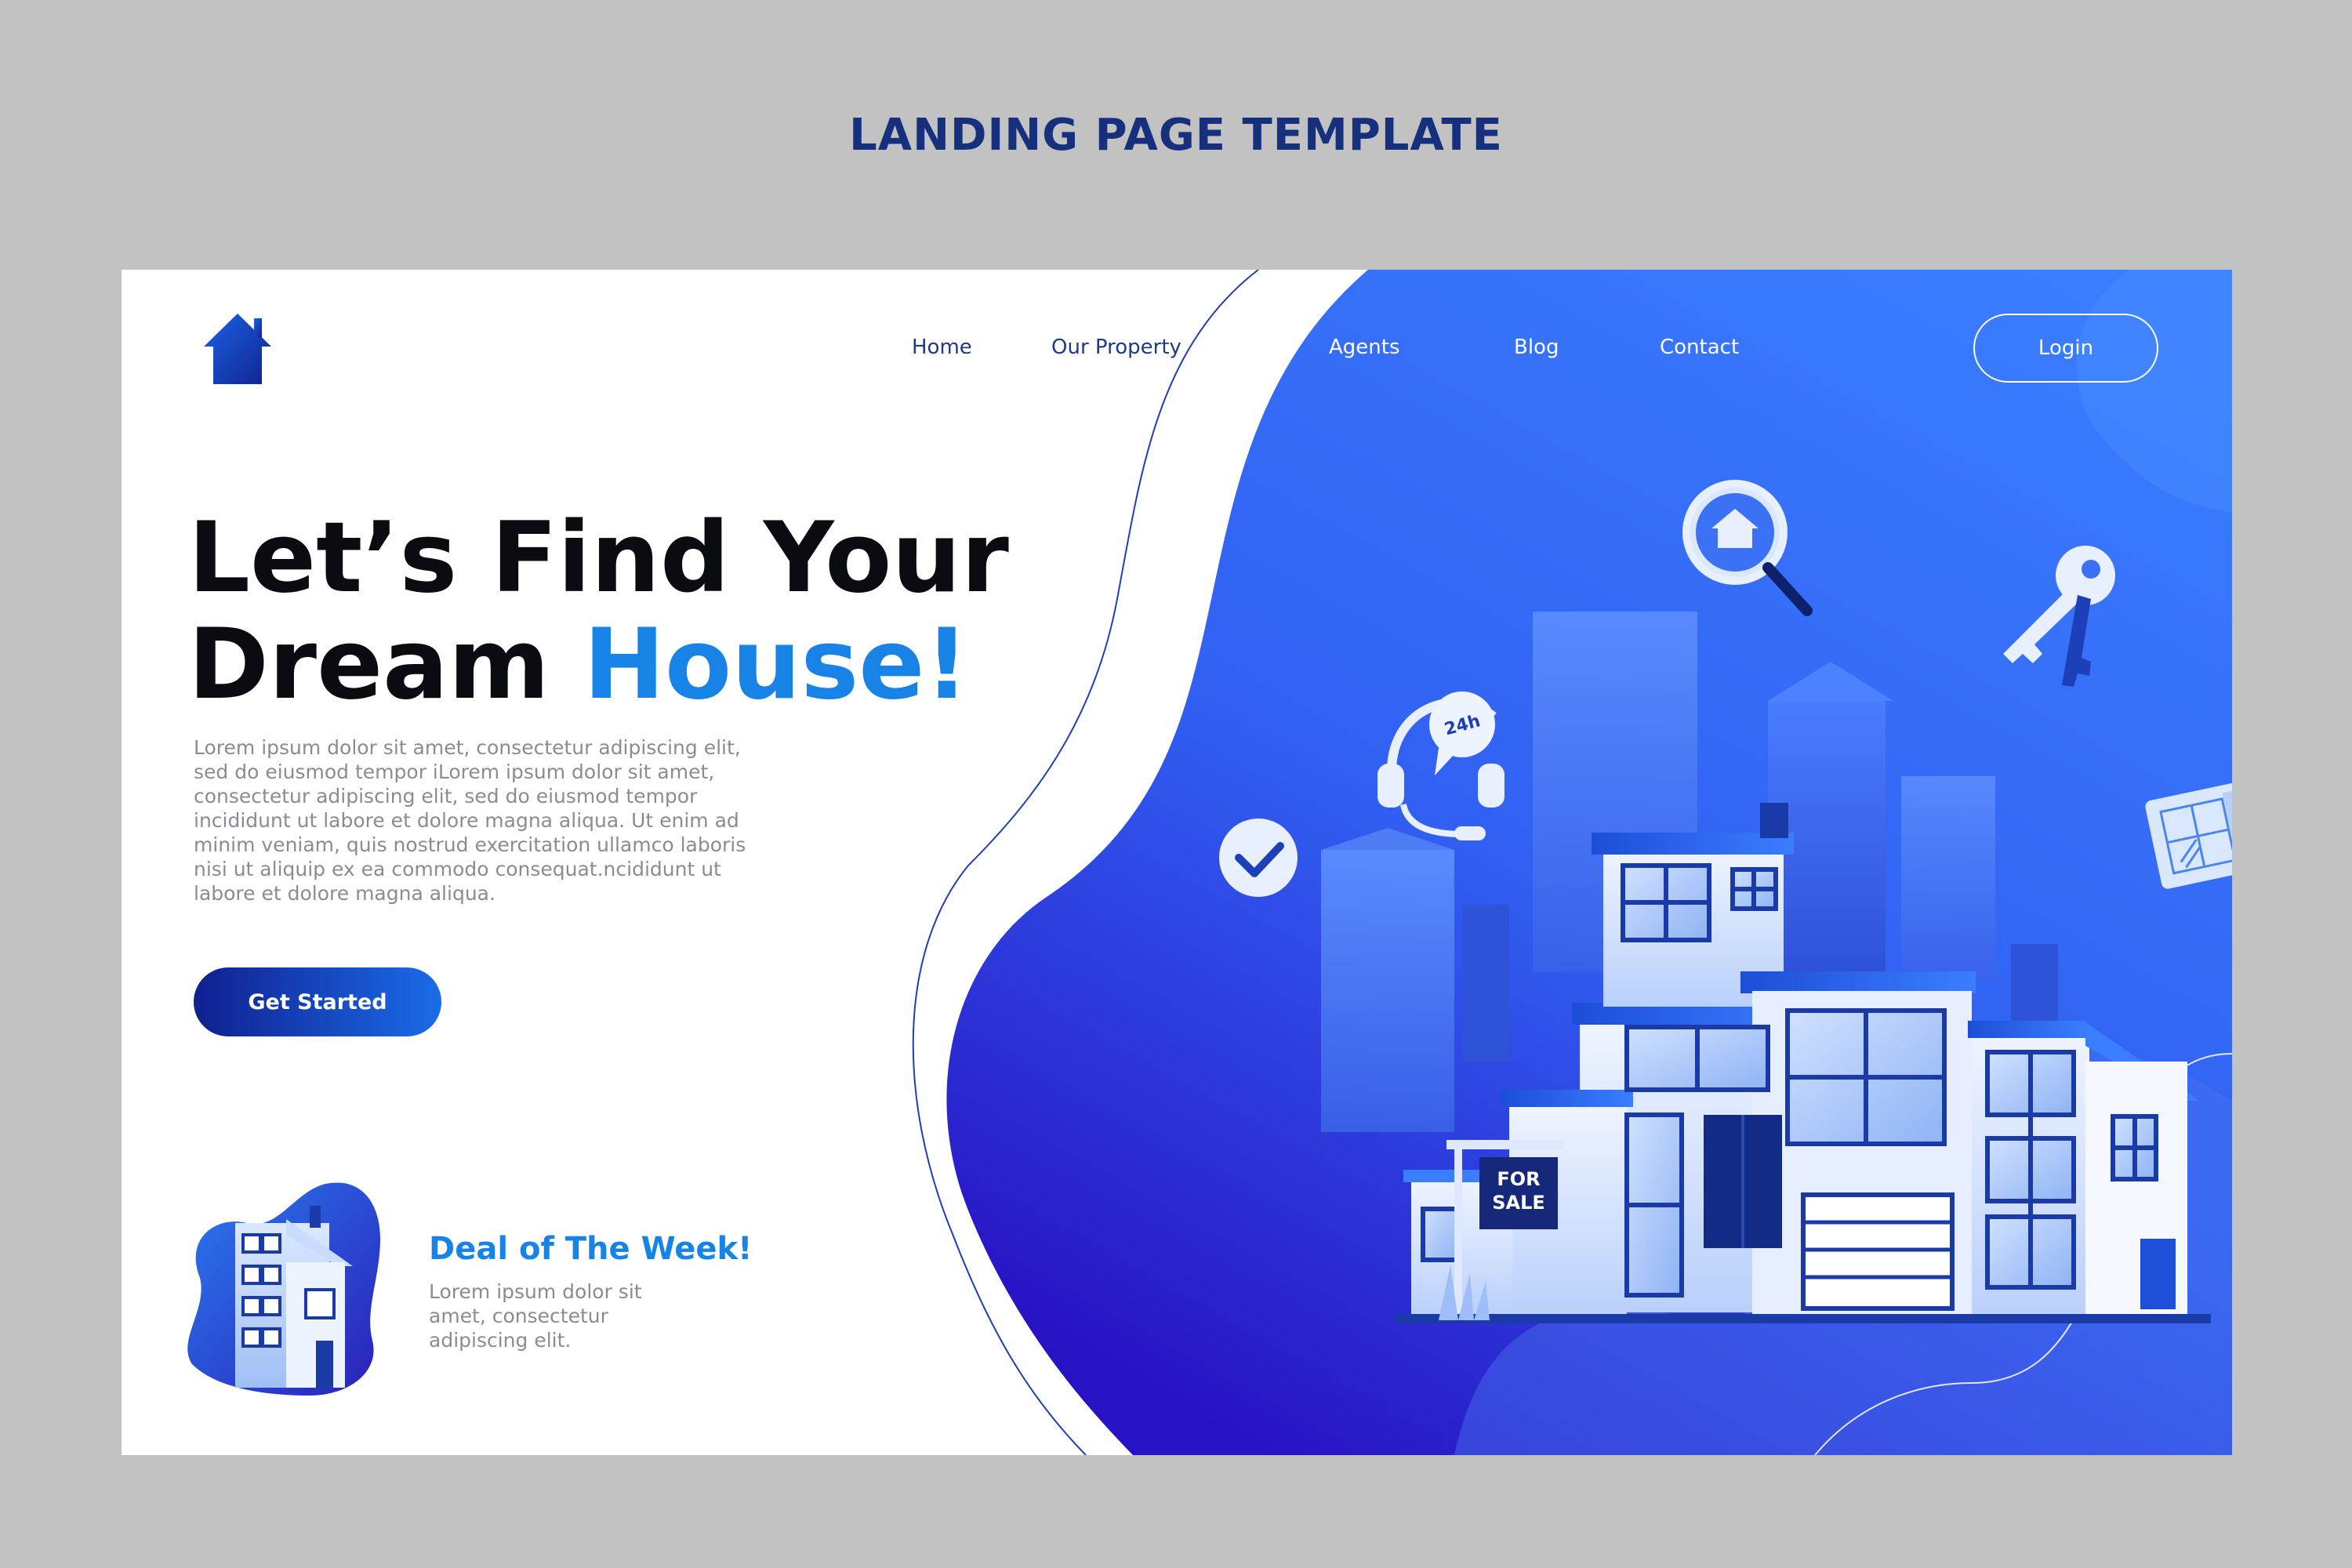 The height and width of the screenshot is (1568, 2352). I want to click on house-logo-icon, so click(238, 349).